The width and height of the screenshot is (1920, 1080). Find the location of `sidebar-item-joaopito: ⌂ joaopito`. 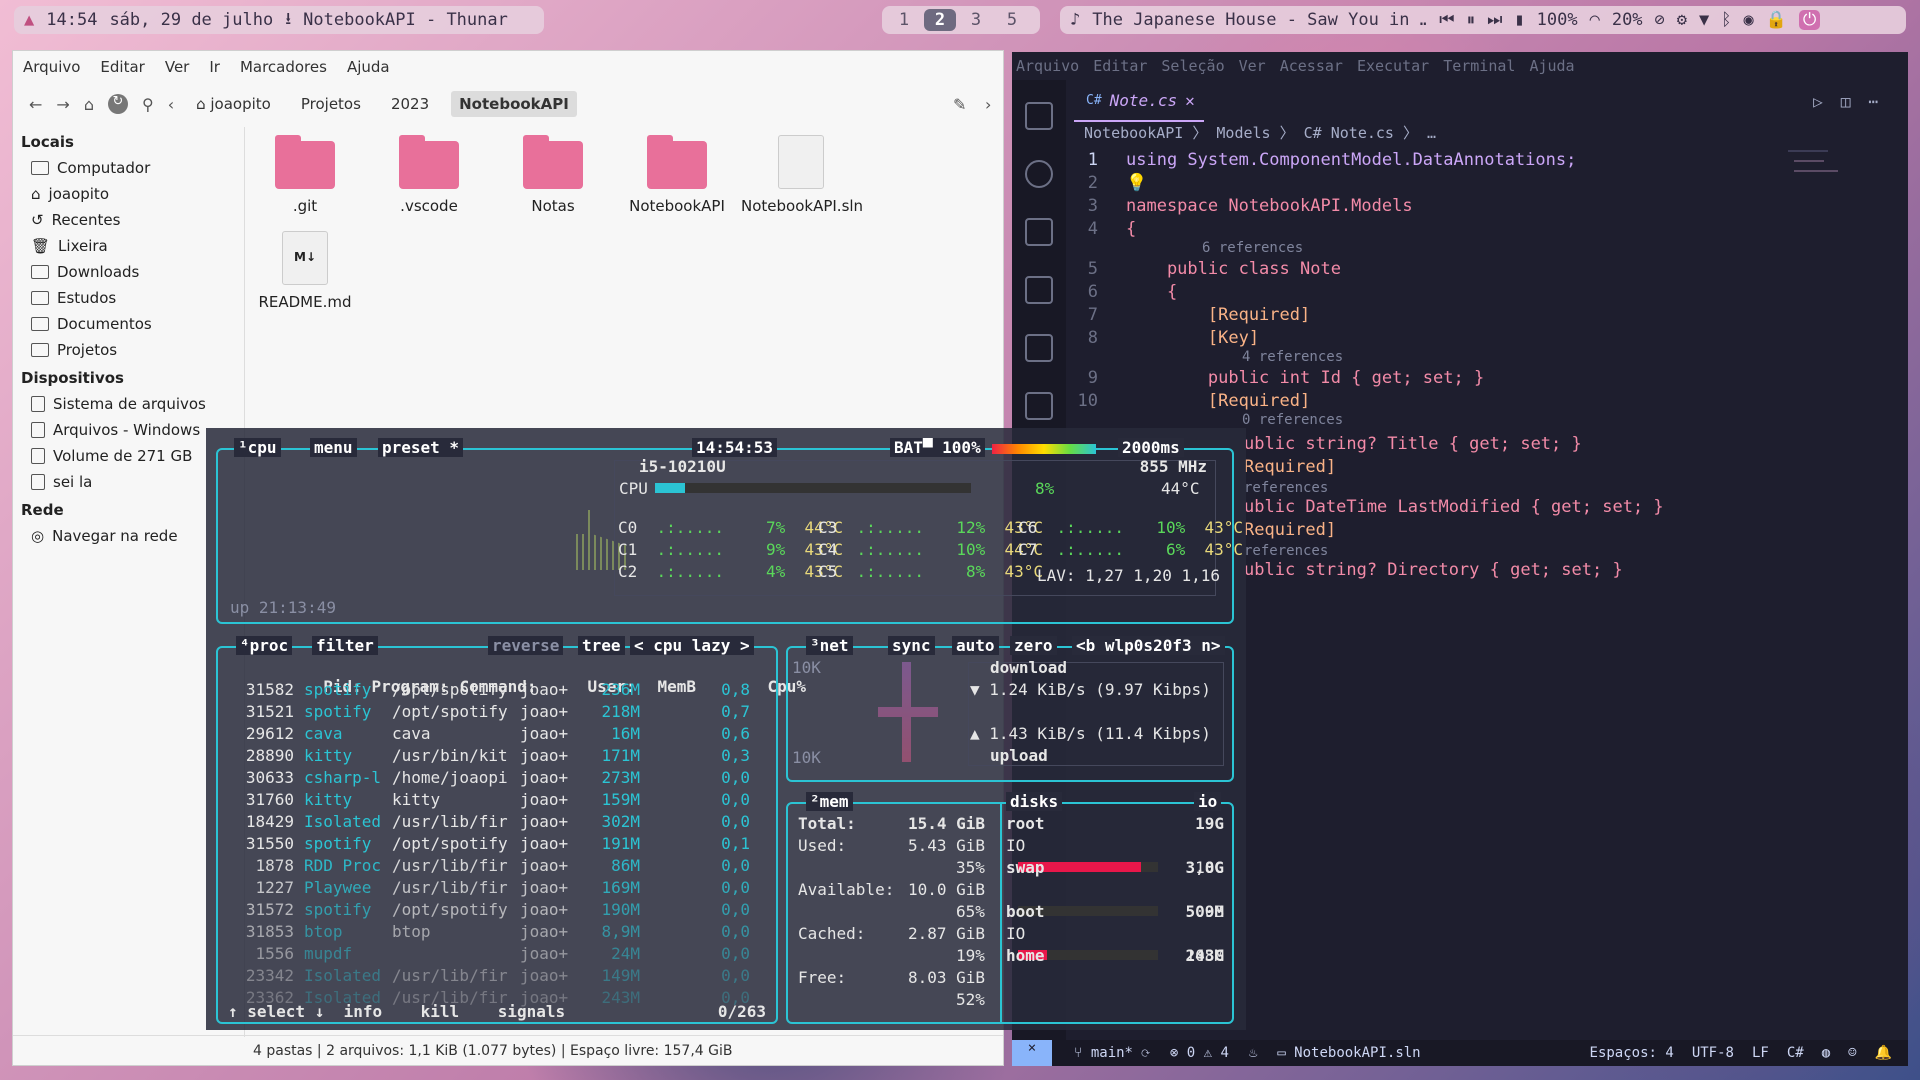

sidebar-item-joaopito: ⌂ joaopito is located at coordinates (128, 194).